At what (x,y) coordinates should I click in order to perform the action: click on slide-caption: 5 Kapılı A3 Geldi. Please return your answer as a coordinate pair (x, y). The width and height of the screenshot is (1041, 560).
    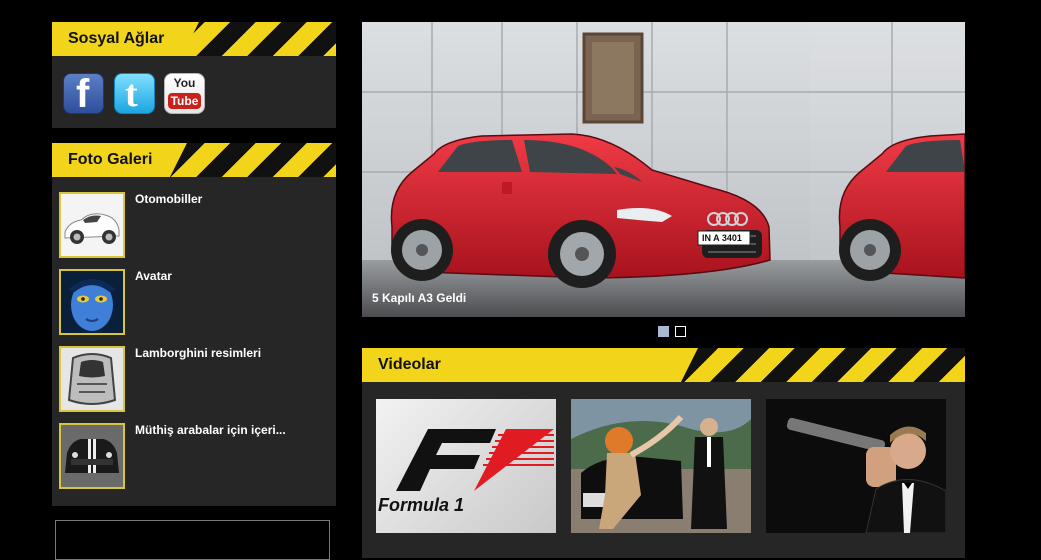
    Looking at the image, I should click on (419, 298).